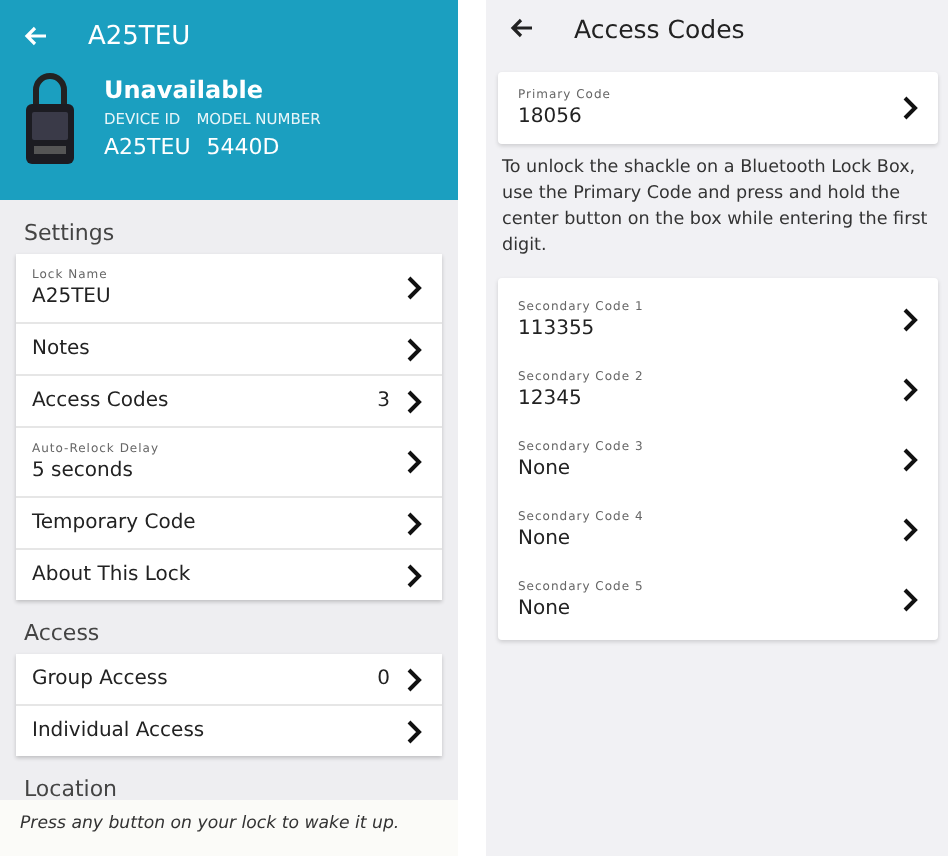  I want to click on settings-row: Temporary Code, so click(229, 524).